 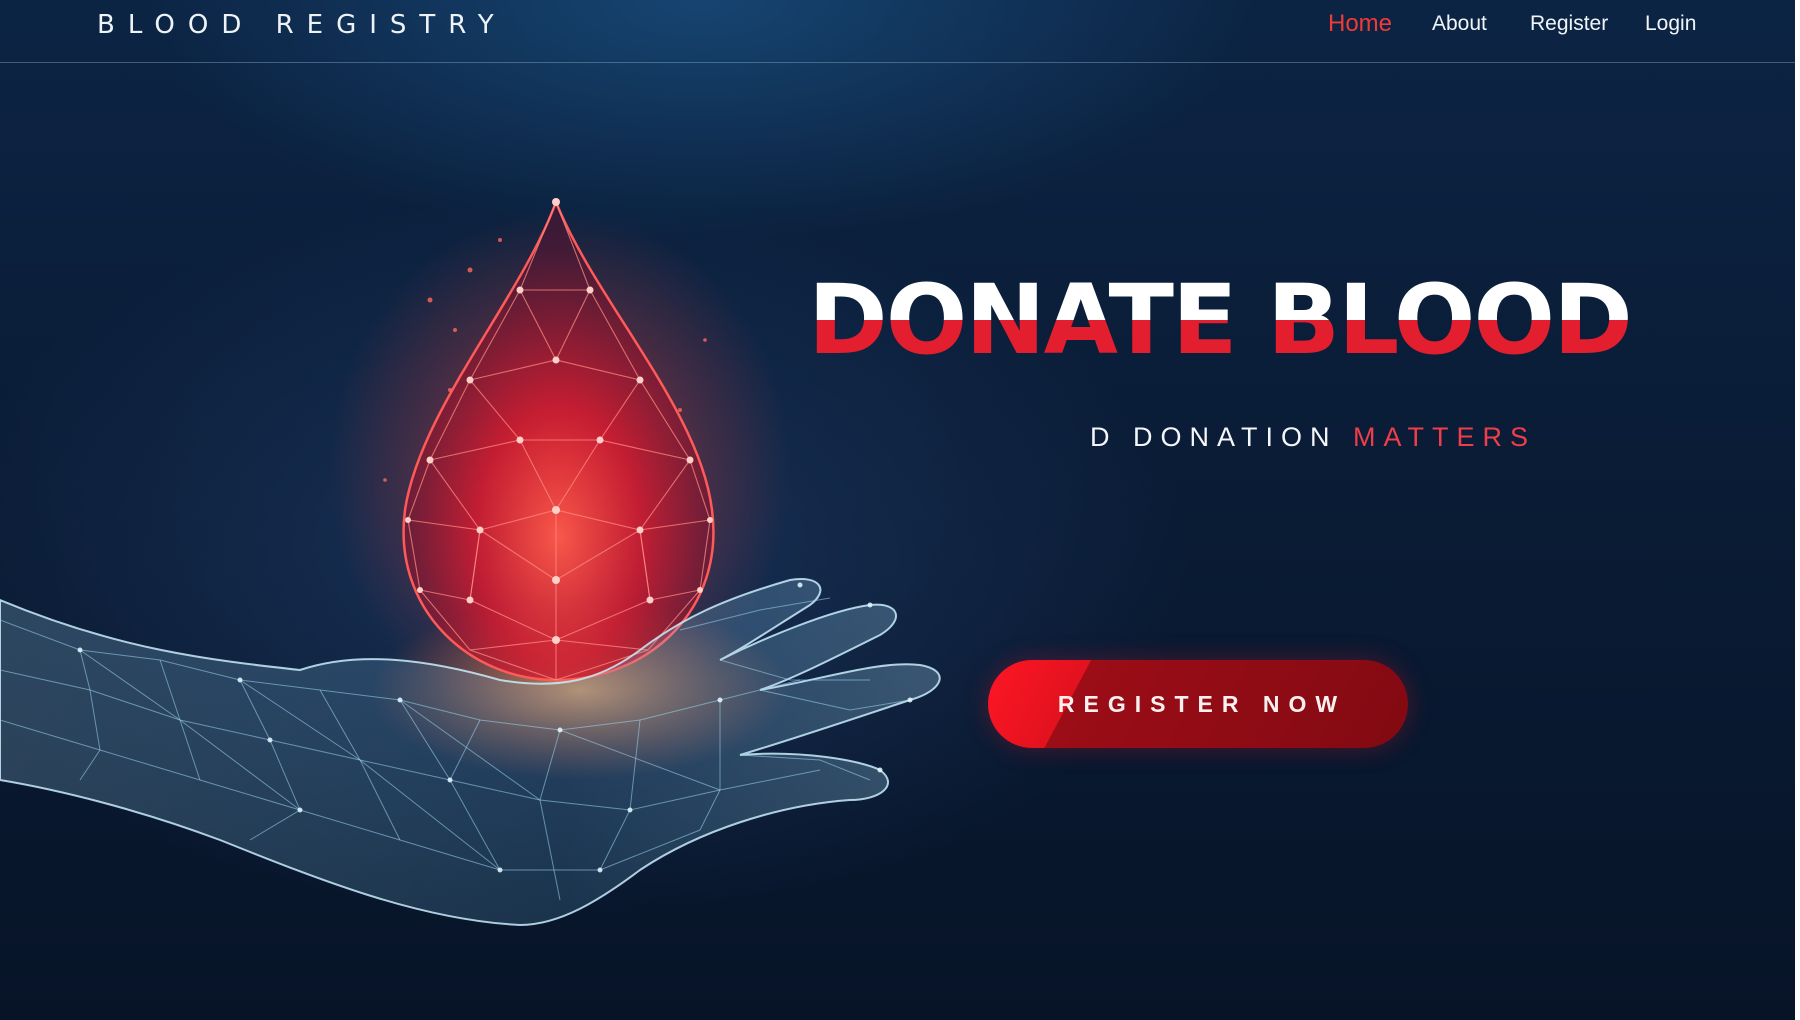 What do you see at coordinates (1569, 24) in the screenshot?
I see `nav-register-link: Register` at bounding box center [1569, 24].